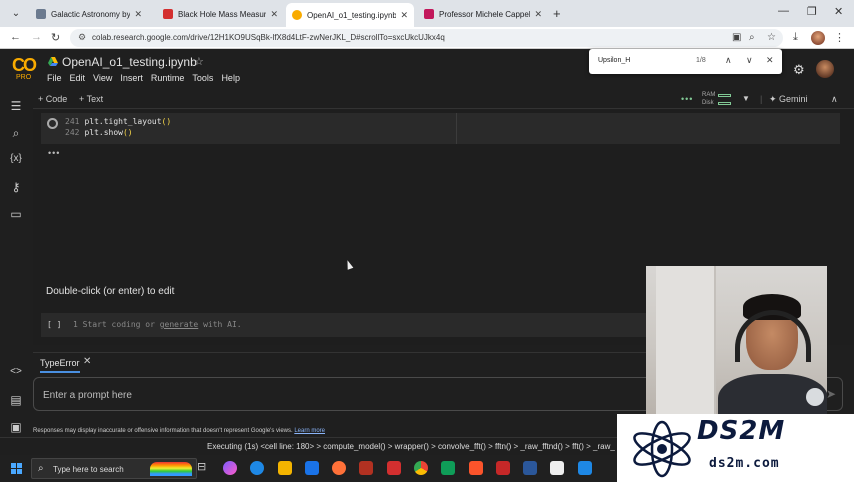 Image resolution: width=854 pixels, height=482 pixels. I want to click on tab-favicon-icon, so click(429, 14).